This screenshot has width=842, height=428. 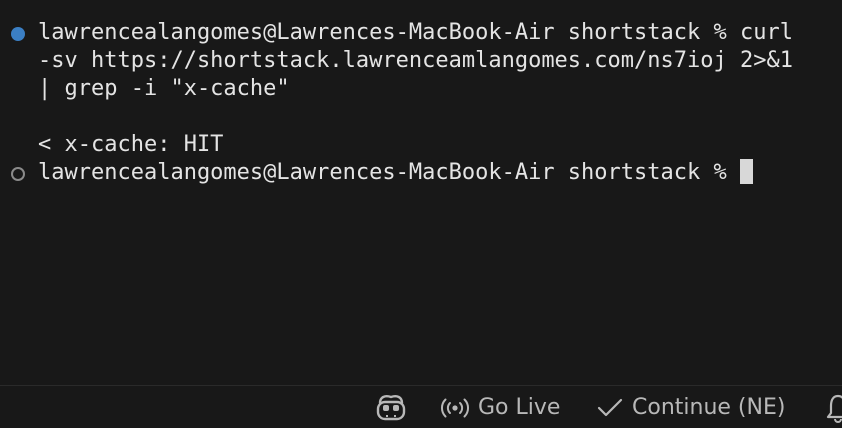 I want to click on command-success-marker-icon, so click(x=18, y=34).